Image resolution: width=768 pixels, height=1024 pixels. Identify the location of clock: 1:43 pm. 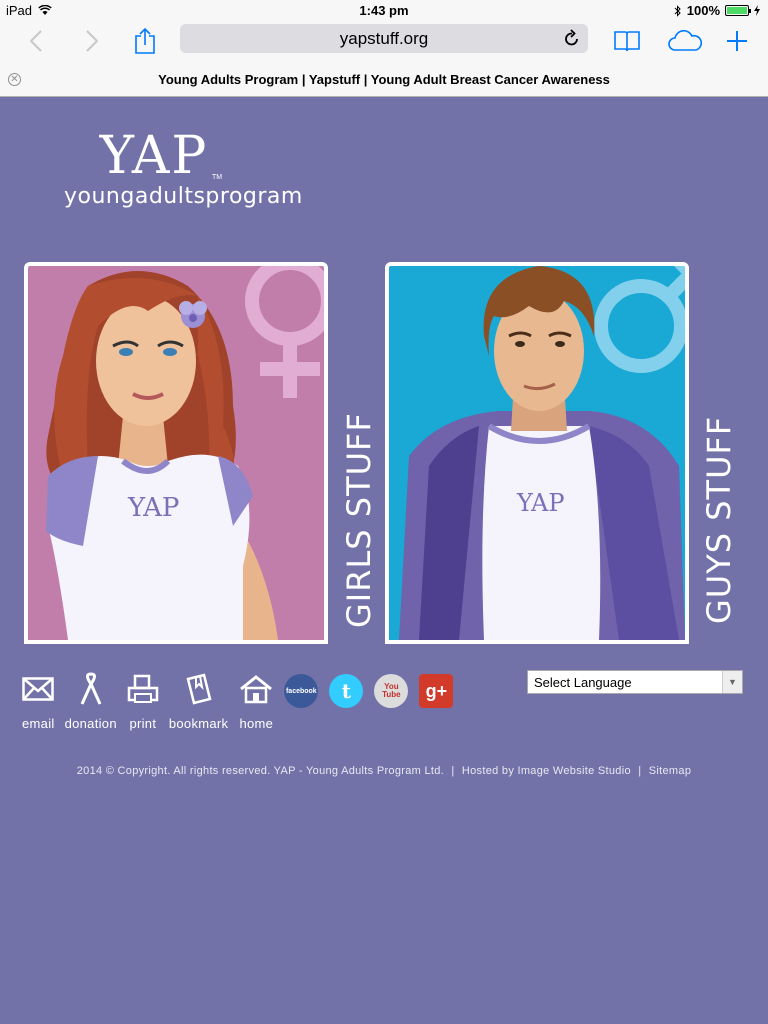
(384, 10).